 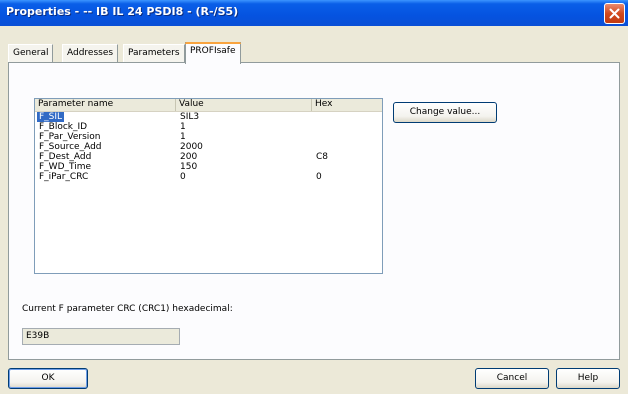 What do you see at coordinates (208, 177) in the screenshot?
I see `table-row: F_iPar_CRC 0 0` at bounding box center [208, 177].